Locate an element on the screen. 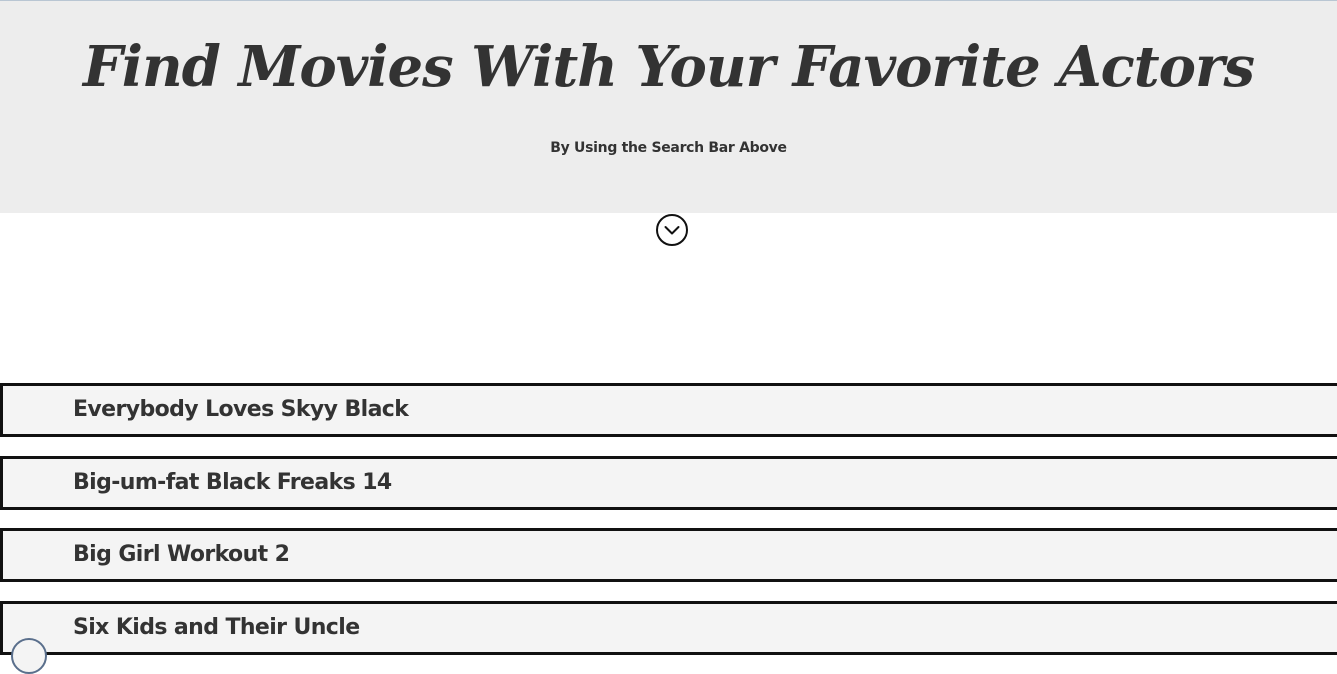  movie-result-row: Six Kids and Their Uncle is located at coordinates (668, 637).